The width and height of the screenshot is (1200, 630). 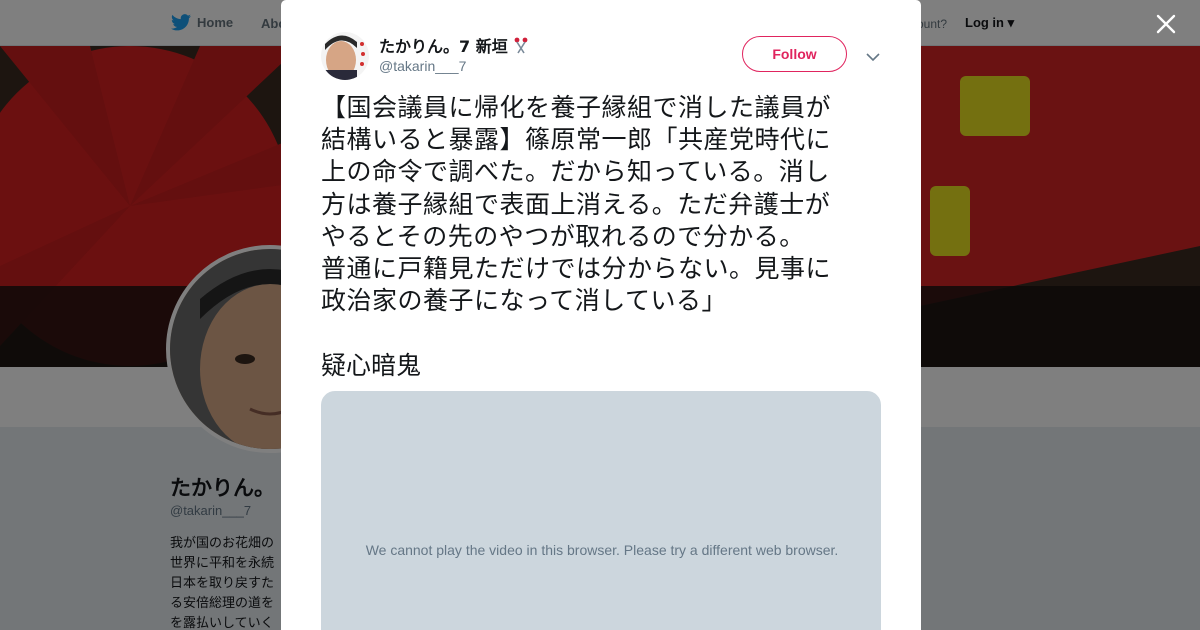 What do you see at coordinates (521, 45) in the screenshot?
I see `scissors-emoji-icon` at bounding box center [521, 45].